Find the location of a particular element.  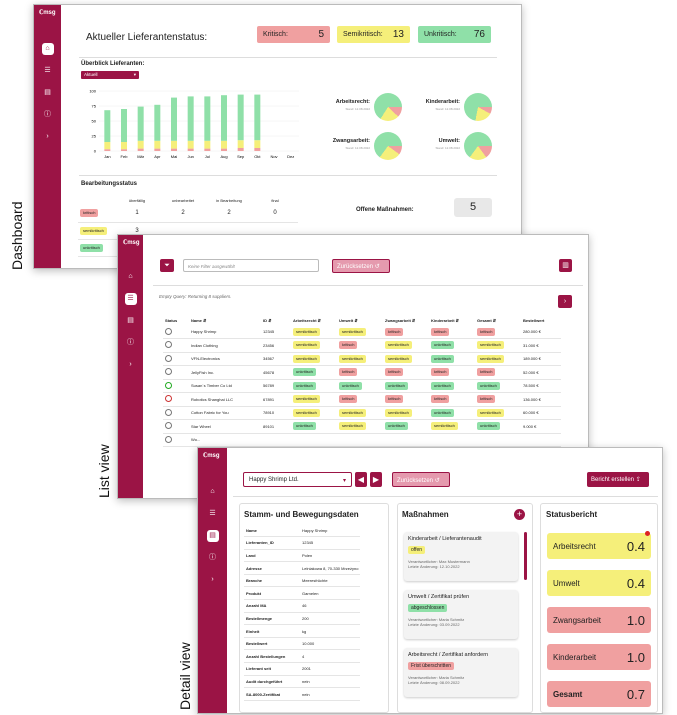

column-header: Gesamt ⇵ is located at coordinates (498, 320).